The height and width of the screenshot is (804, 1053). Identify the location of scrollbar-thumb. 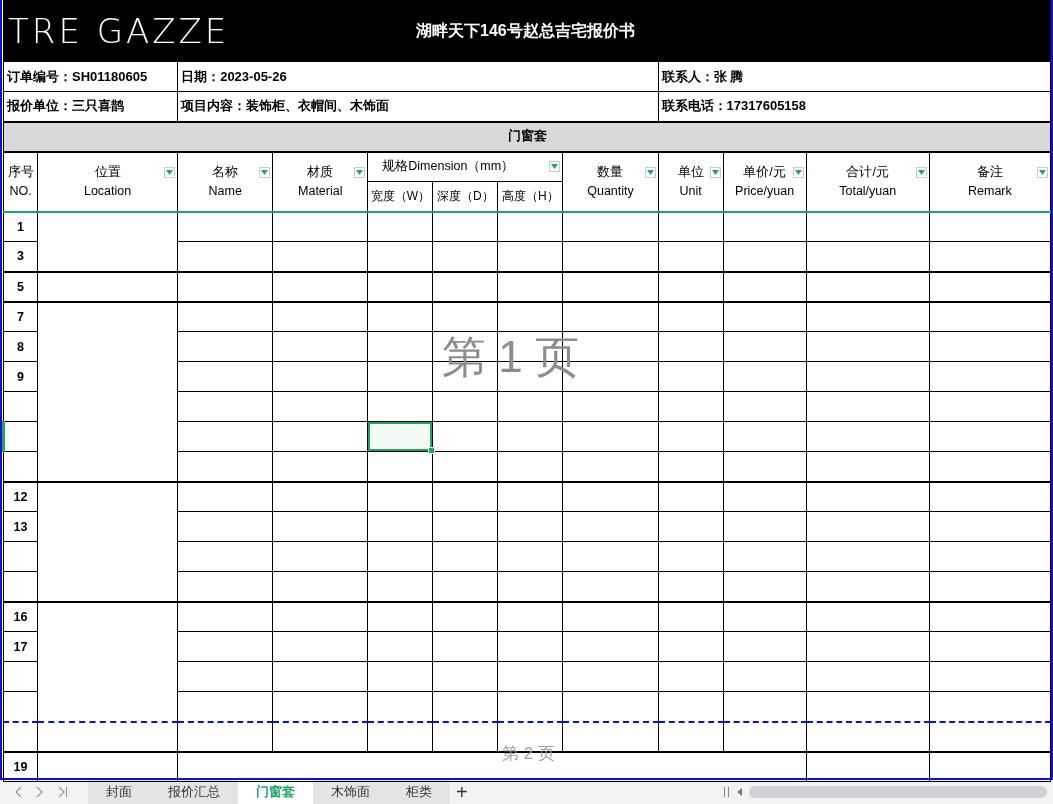
(898, 792).